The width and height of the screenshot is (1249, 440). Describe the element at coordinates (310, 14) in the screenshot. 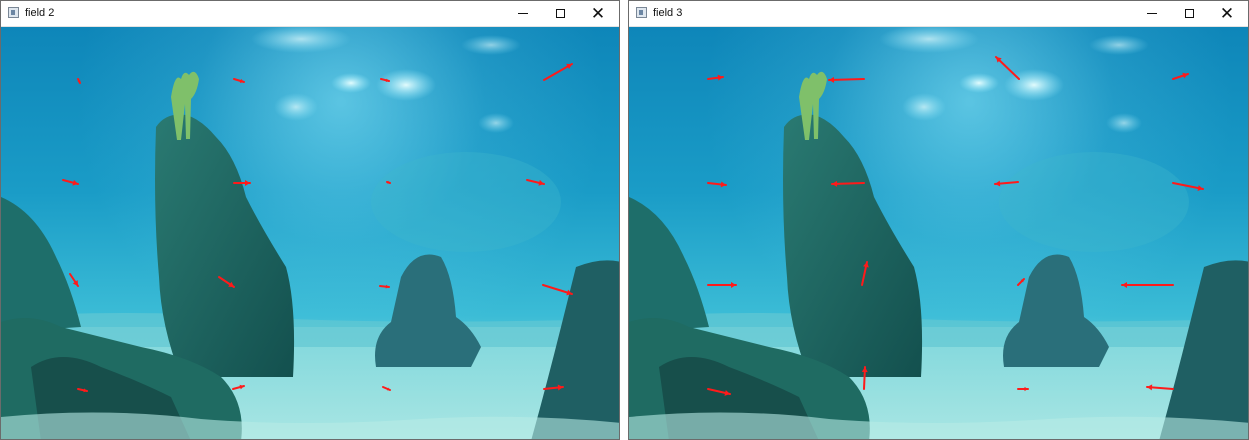

I see `titlebar: field 2 ✕` at that location.